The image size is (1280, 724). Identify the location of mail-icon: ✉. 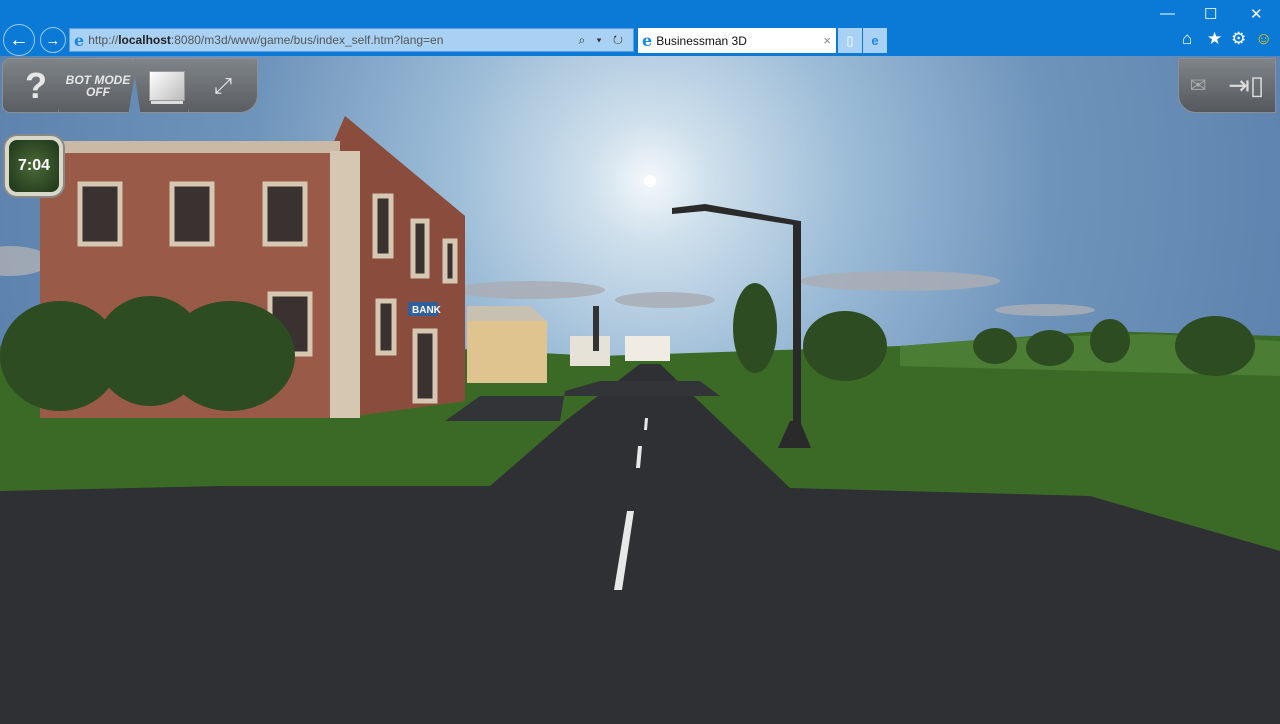
(1198, 85).